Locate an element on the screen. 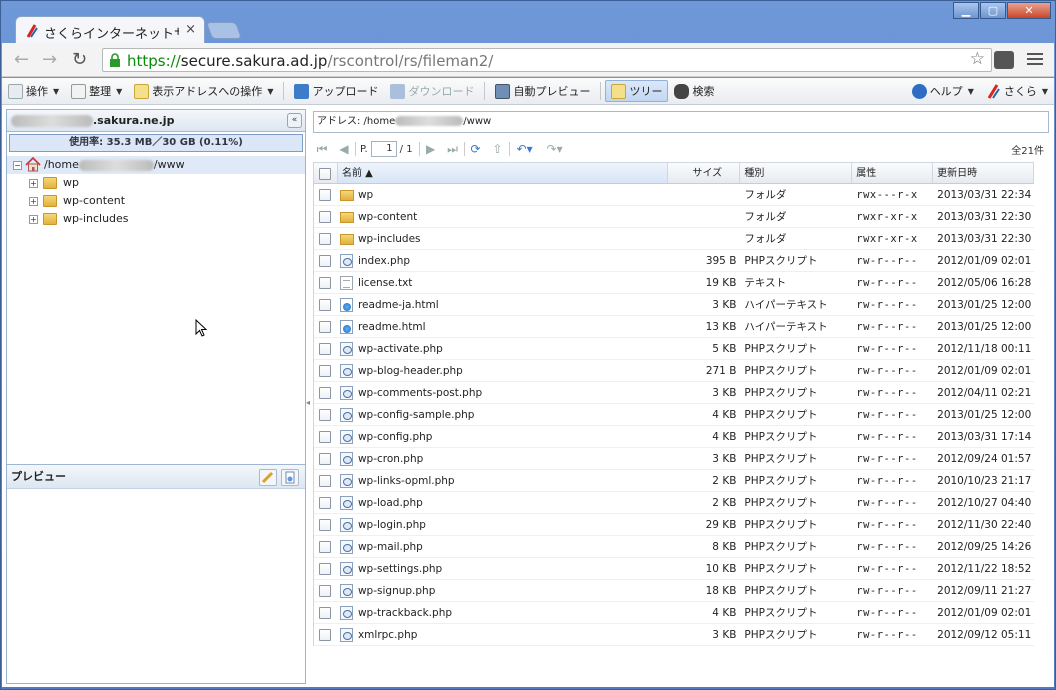  file-name-cell: wp-mail.php is located at coordinates (503, 546).